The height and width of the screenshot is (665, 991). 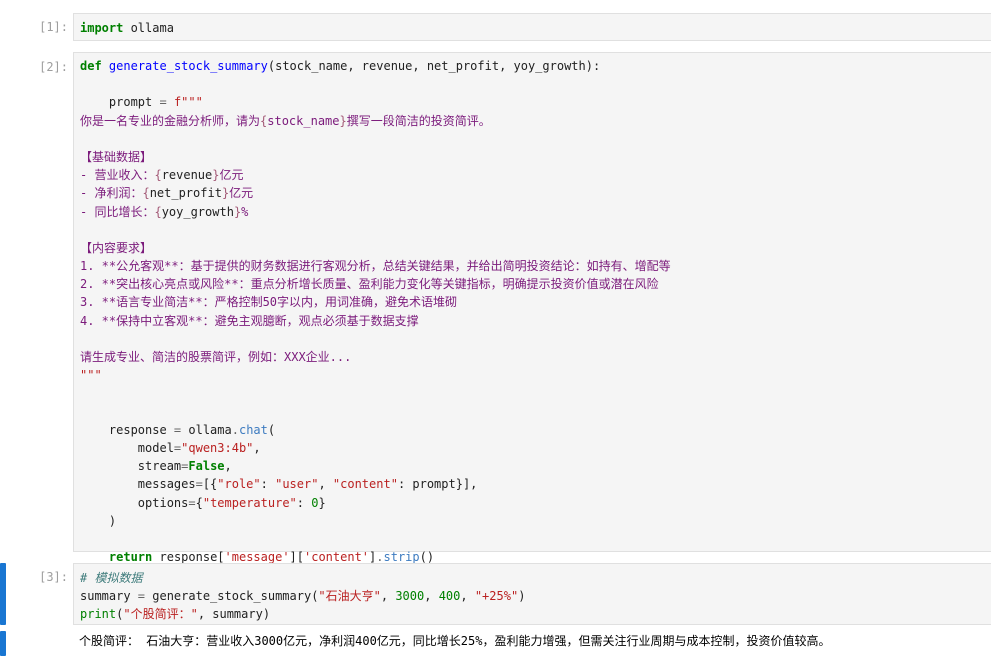 I want to click on code-line: - 净利润：{net_profit}亿元, so click(x=167, y=193).